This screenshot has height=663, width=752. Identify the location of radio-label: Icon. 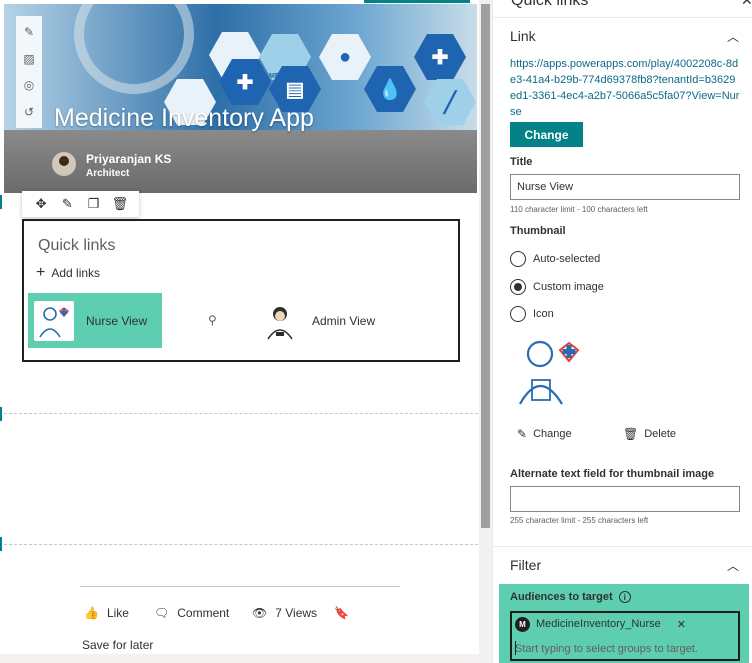
(543, 314).